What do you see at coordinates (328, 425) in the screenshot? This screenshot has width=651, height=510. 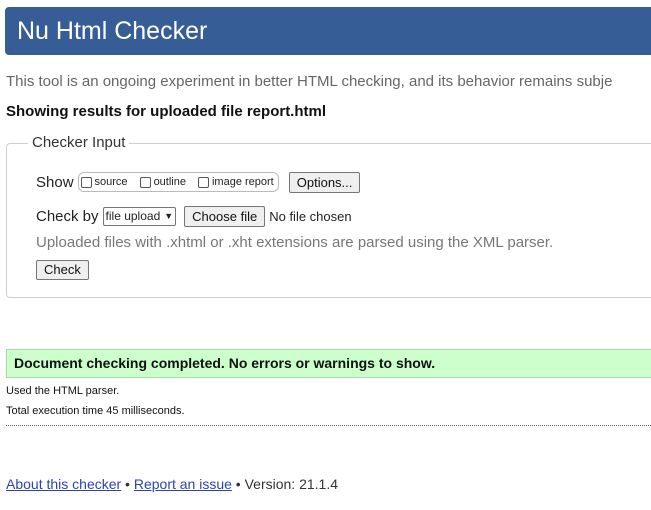 I see `divider` at bounding box center [328, 425].